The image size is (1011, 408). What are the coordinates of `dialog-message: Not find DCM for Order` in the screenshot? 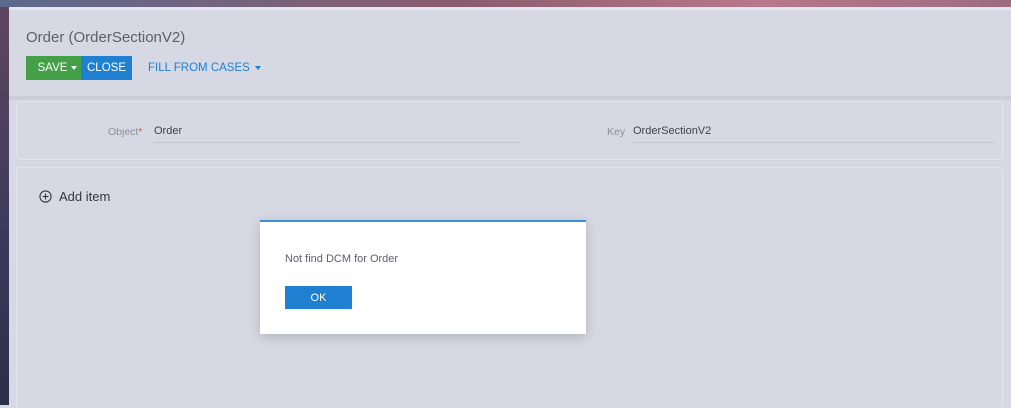 It's located at (342, 259).